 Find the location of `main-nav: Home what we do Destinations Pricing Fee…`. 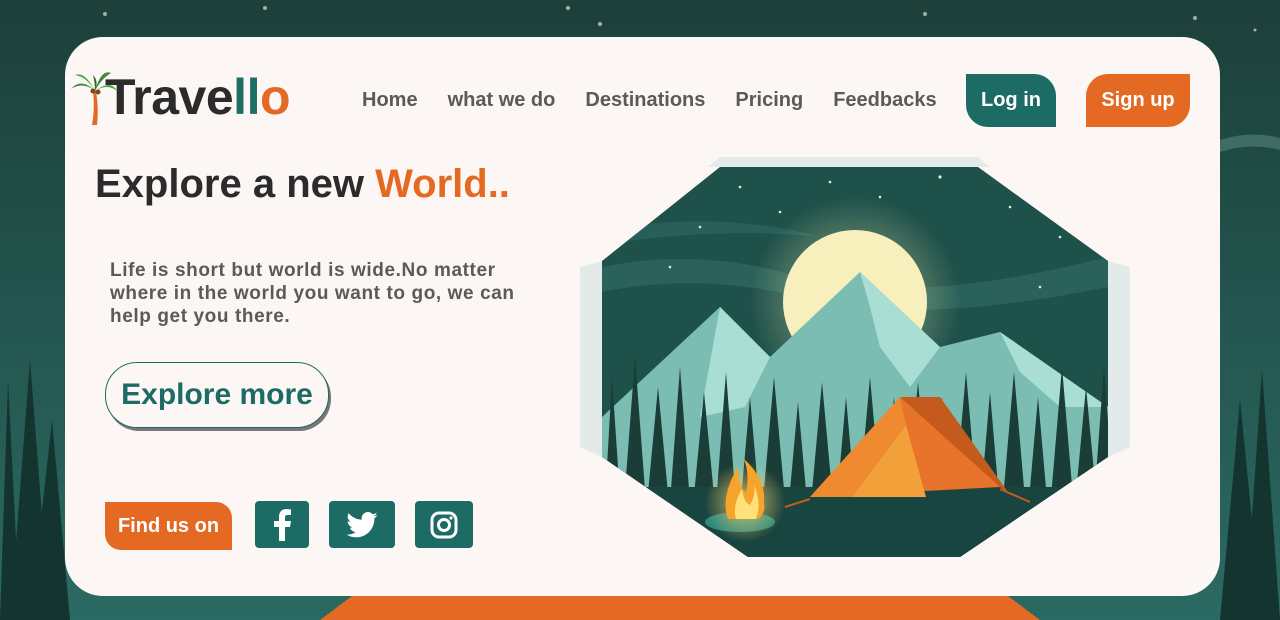

main-nav: Home what we do Destinations Pricing Fee… is located at coordinates (649, 100).